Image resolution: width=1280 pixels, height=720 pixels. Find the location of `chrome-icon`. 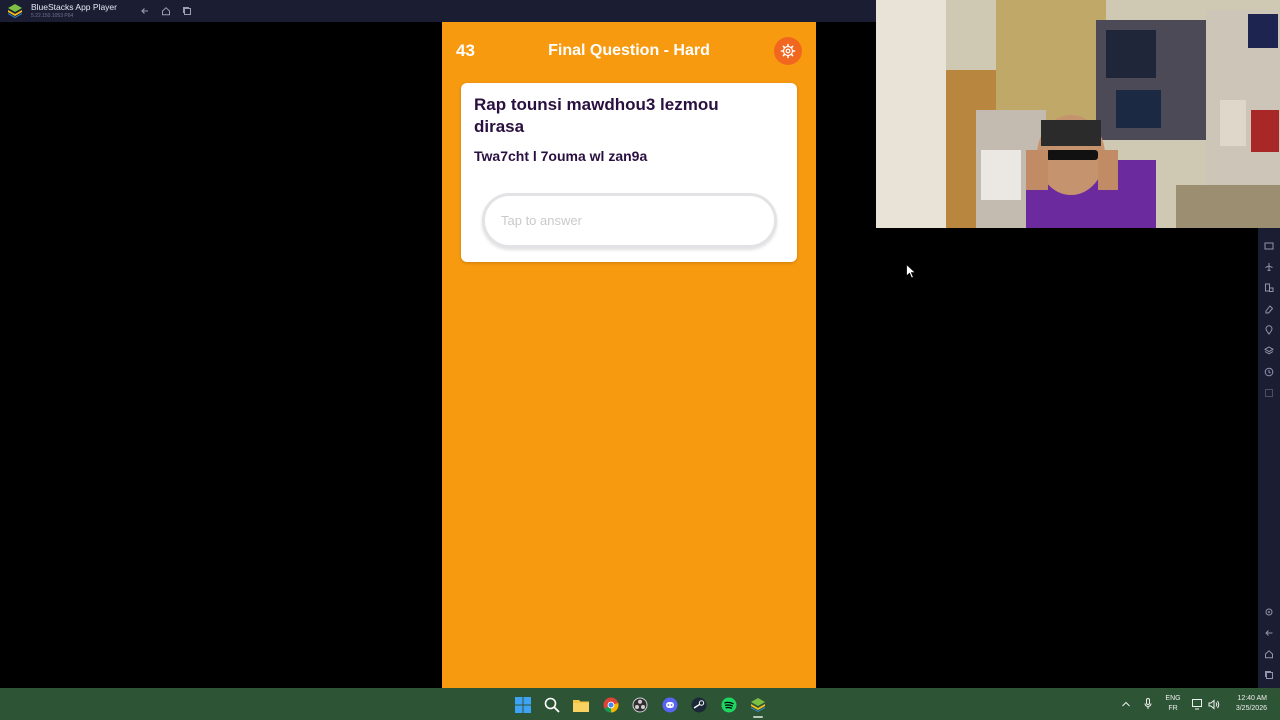

chrome-icon is located at coordinates (610, 704).